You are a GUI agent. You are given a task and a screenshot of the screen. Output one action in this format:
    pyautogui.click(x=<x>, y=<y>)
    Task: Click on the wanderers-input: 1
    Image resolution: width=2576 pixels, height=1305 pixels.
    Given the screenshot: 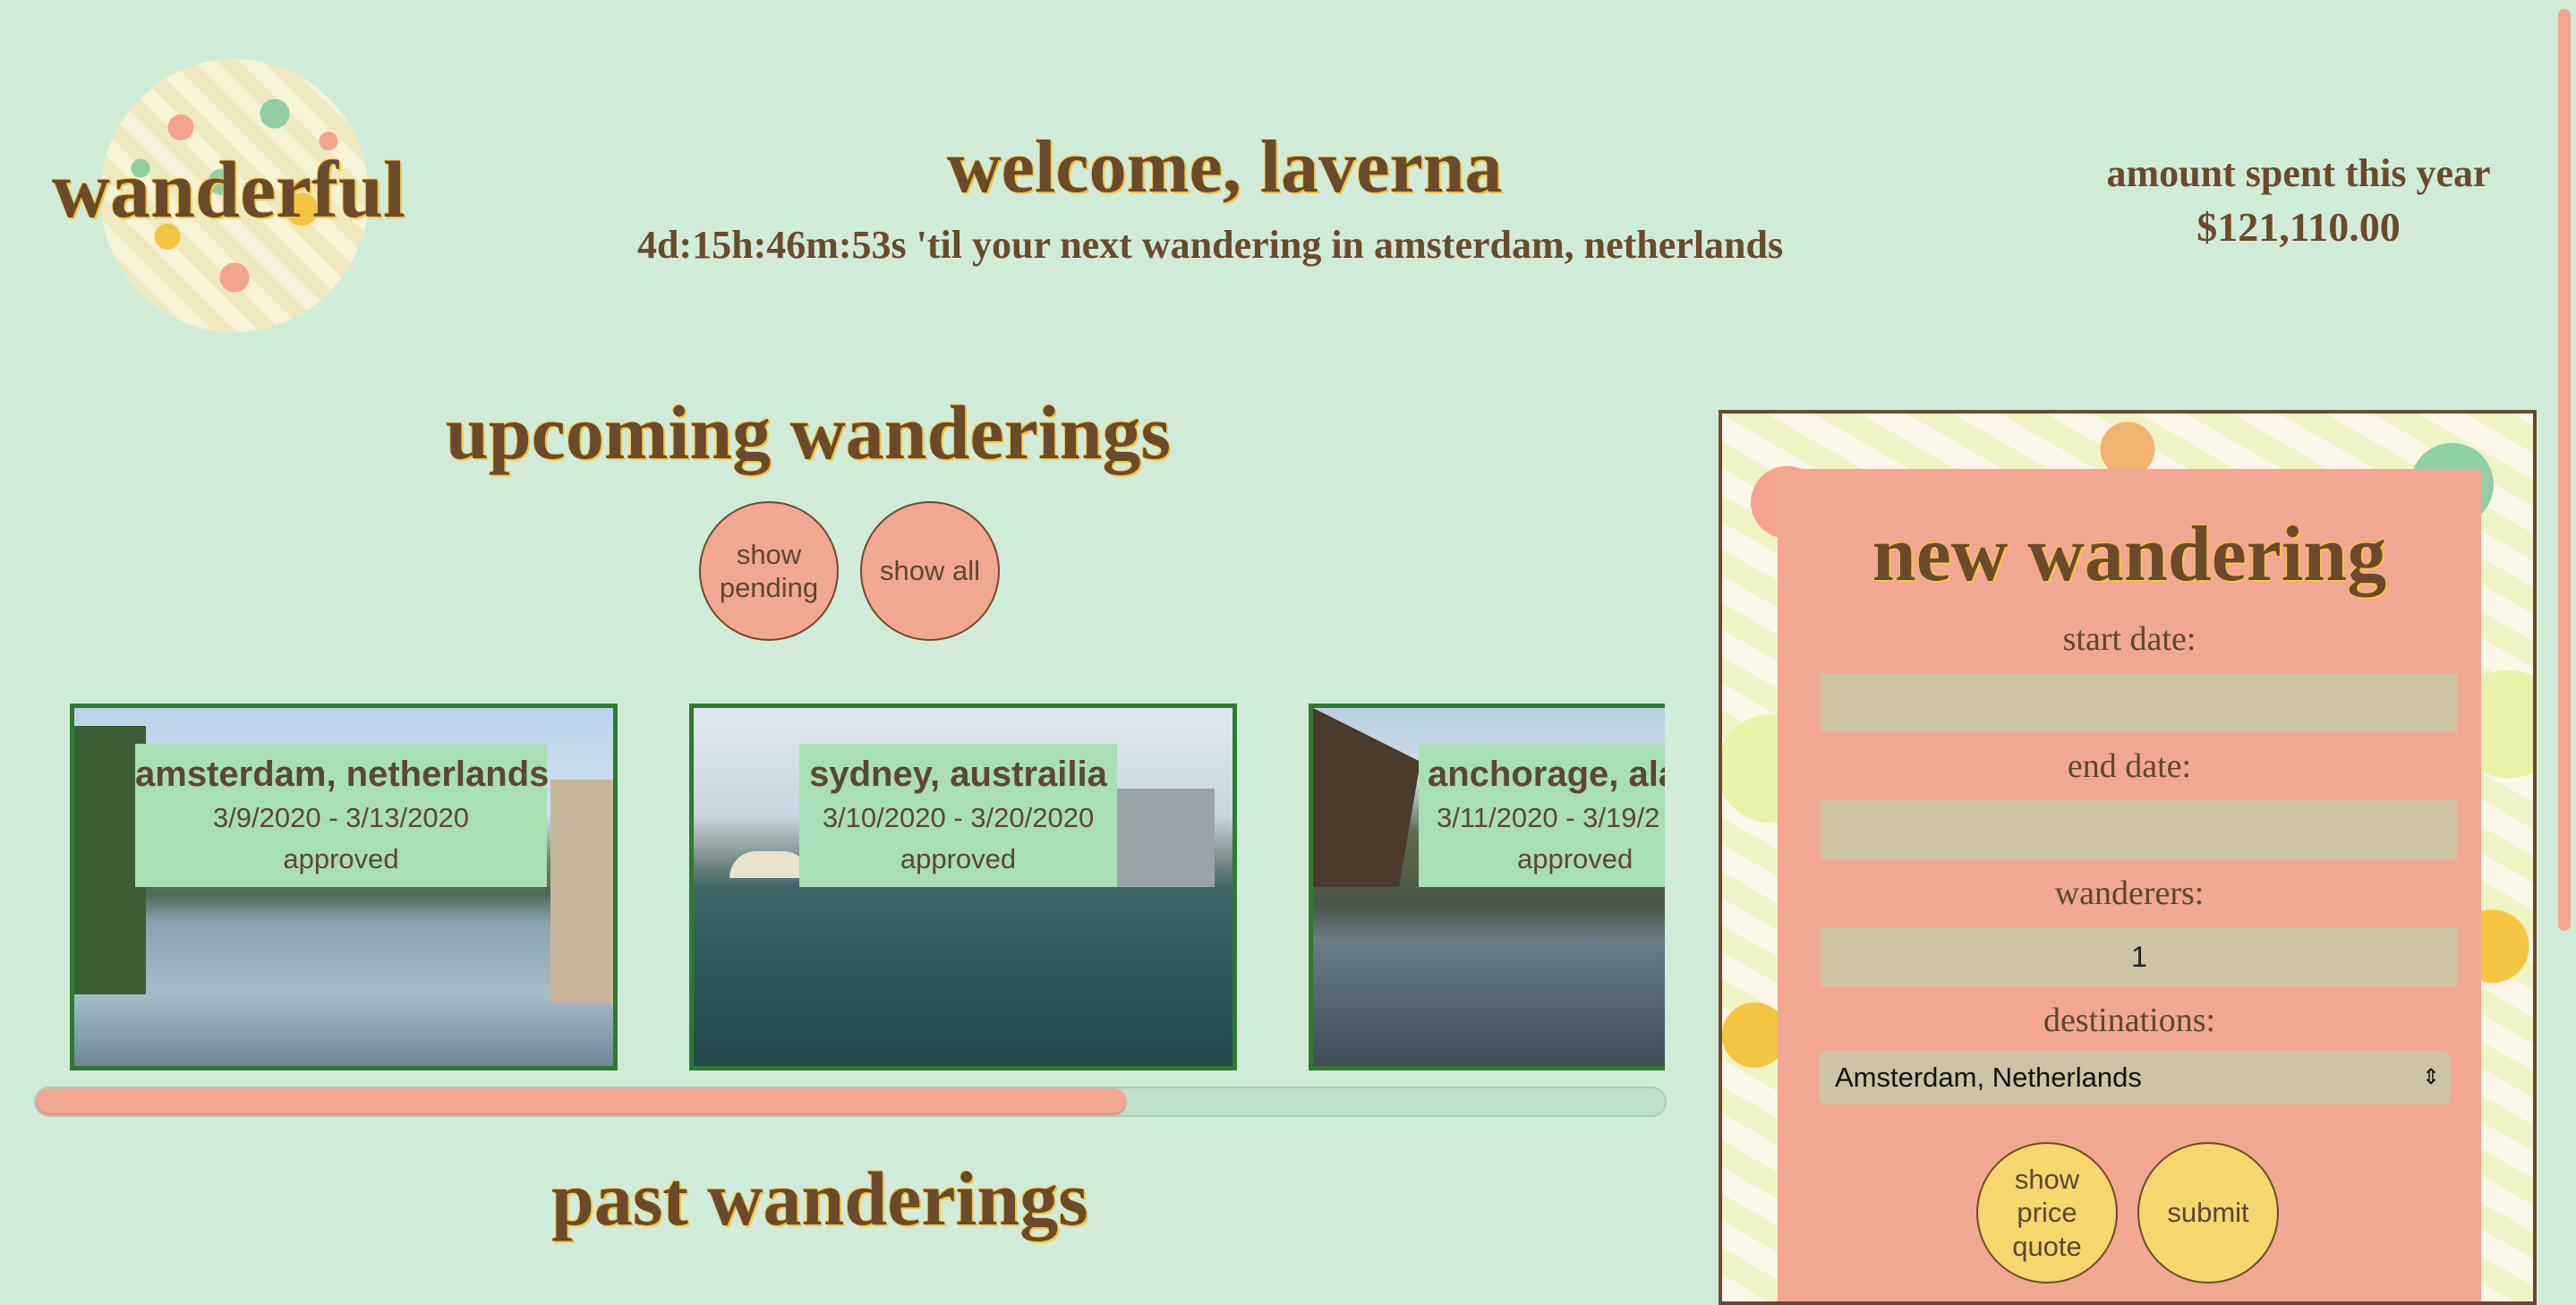 What is the action you would take?
    pyautogui.click(x=2139, y=956)
    